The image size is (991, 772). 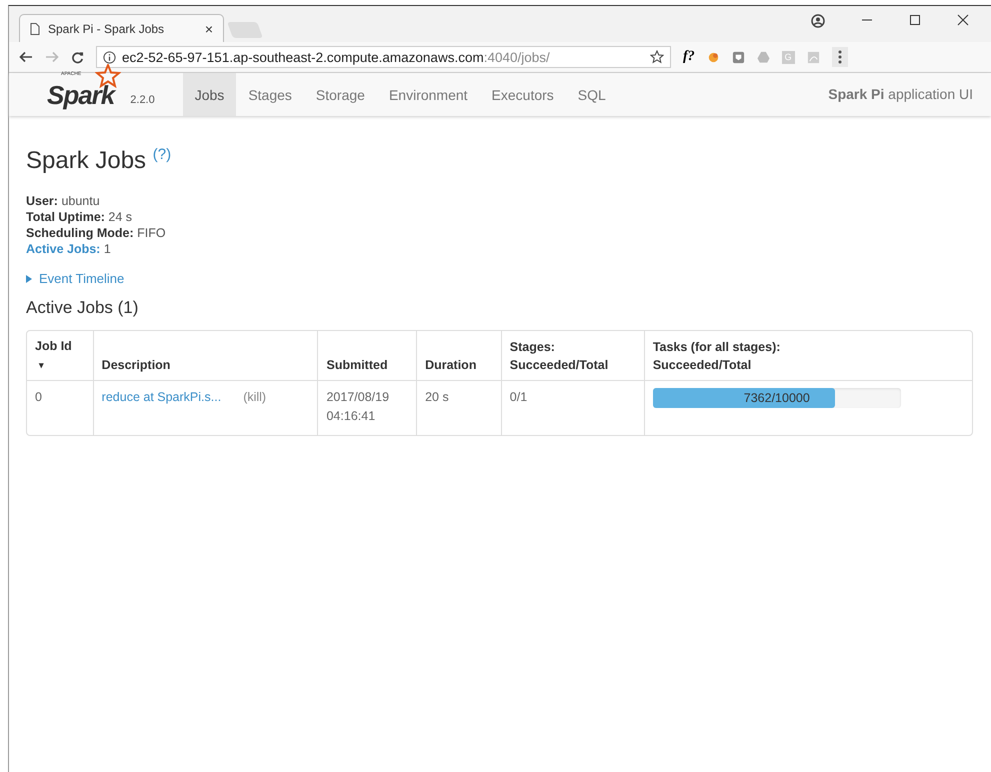 I want to click on browser-tab: Spark Pi - Spark Jobs ×, so click(x=121, y=28).